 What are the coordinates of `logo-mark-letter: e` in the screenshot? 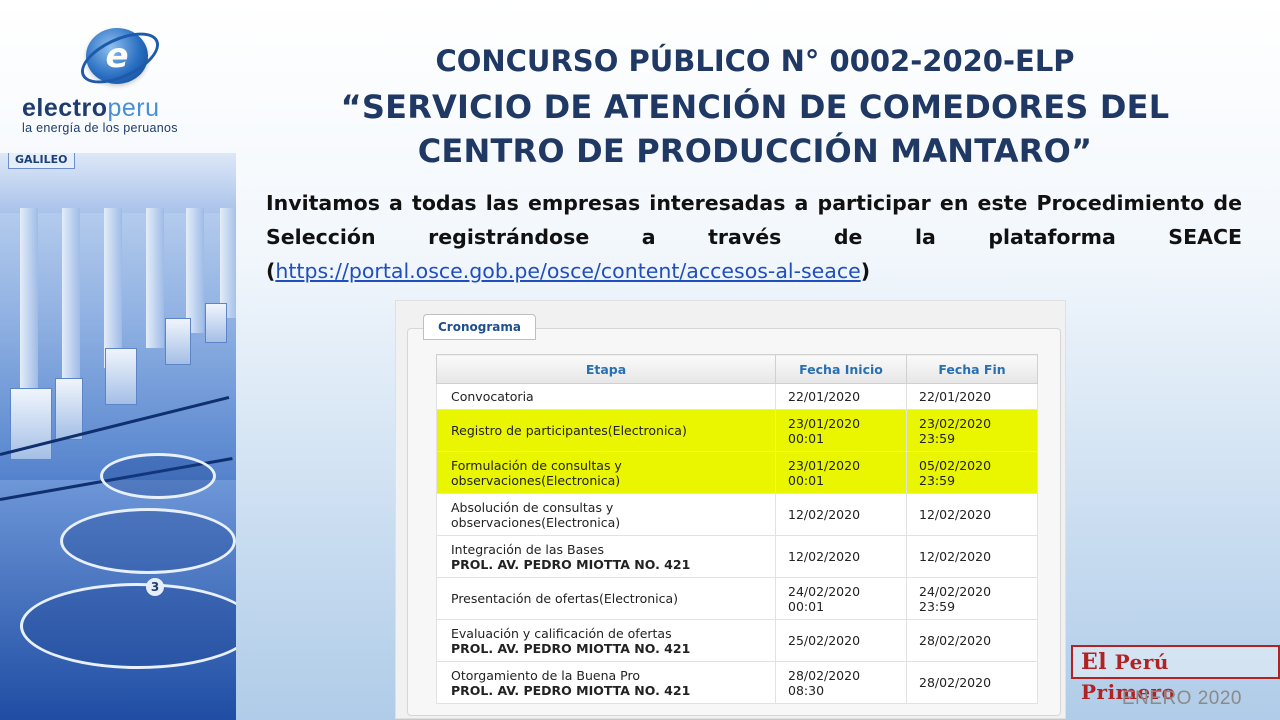 It's located at (117, 56).